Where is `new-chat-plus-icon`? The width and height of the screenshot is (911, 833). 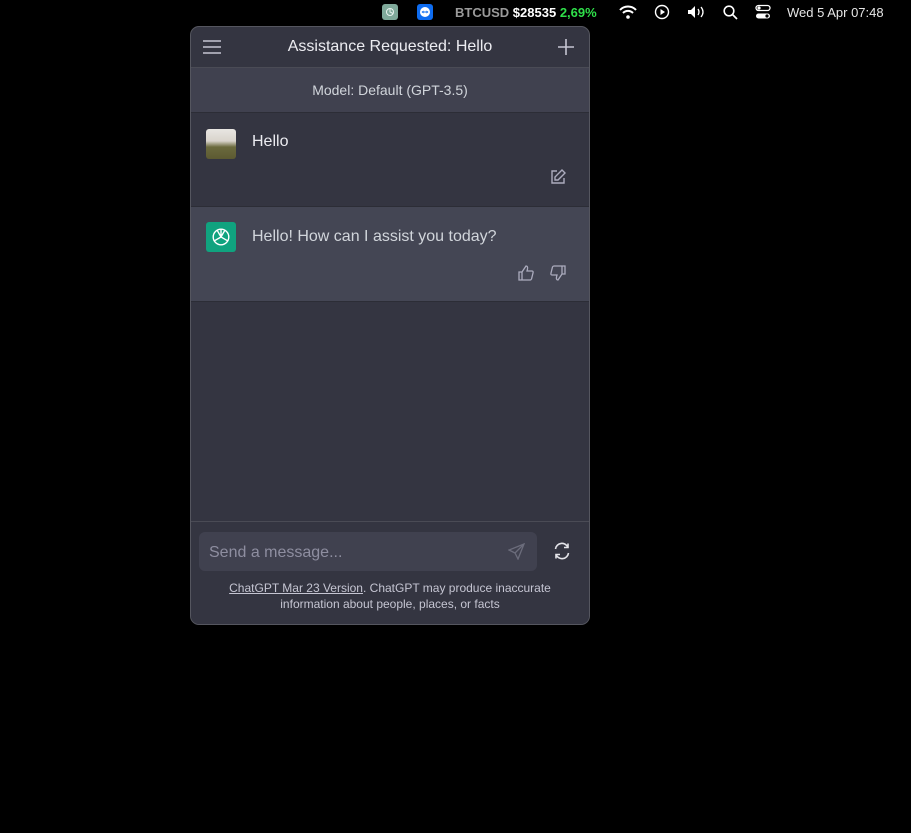
new-chat-plus-icon is located at coordinates (566, 47).